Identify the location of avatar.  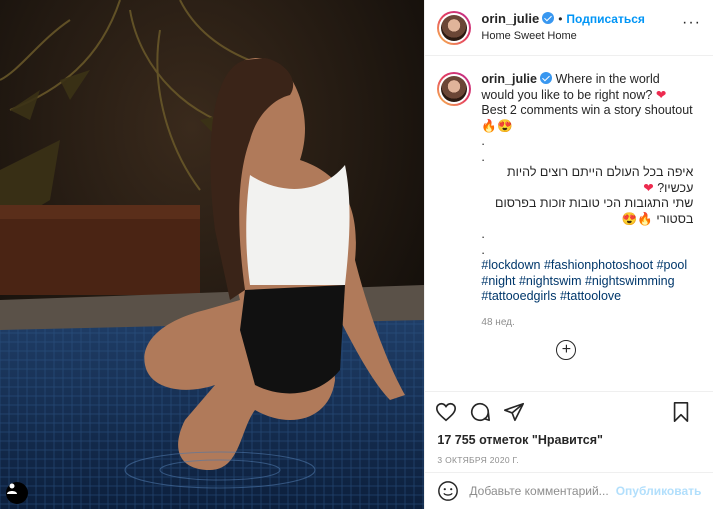
(454, 27).